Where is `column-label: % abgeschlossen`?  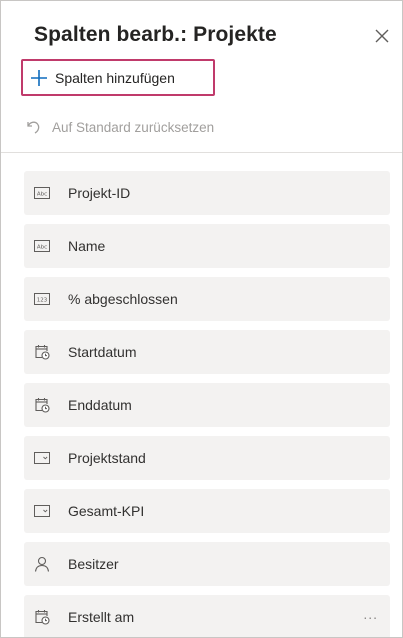
column-label: % abgeschlossen is located at coordinates (123, 299).